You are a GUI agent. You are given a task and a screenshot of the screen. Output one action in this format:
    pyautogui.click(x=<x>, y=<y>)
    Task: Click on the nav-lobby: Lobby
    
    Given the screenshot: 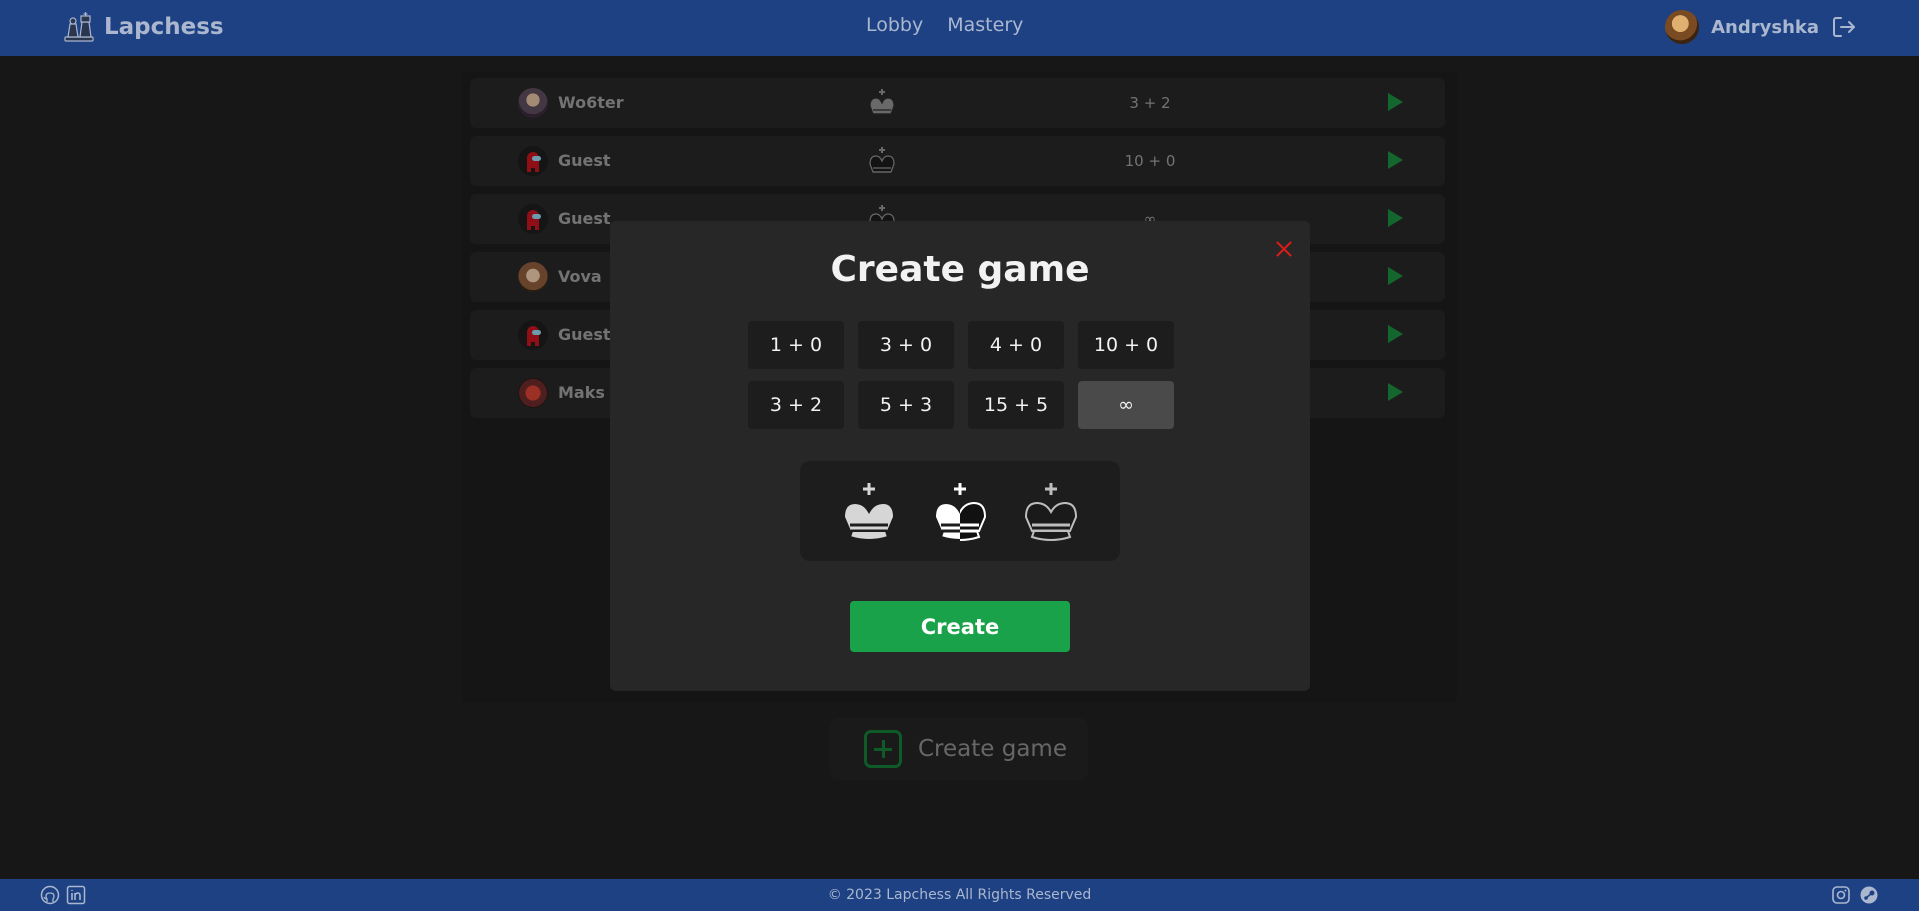 What is the action you would take?
    pyautogui.click(x=894, y=25)
    